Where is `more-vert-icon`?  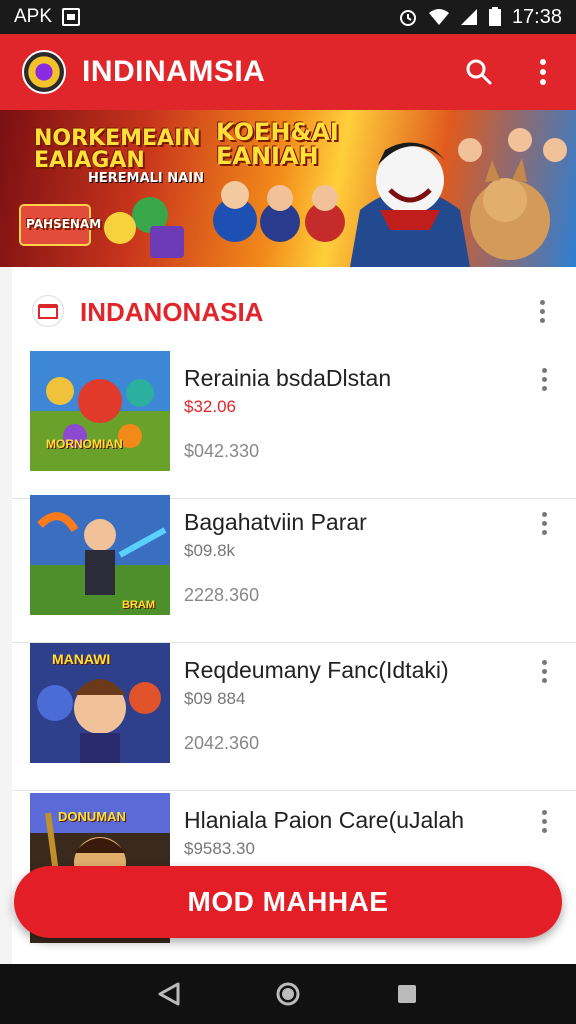
more-vert-icon is located at coordinates (543, 72).